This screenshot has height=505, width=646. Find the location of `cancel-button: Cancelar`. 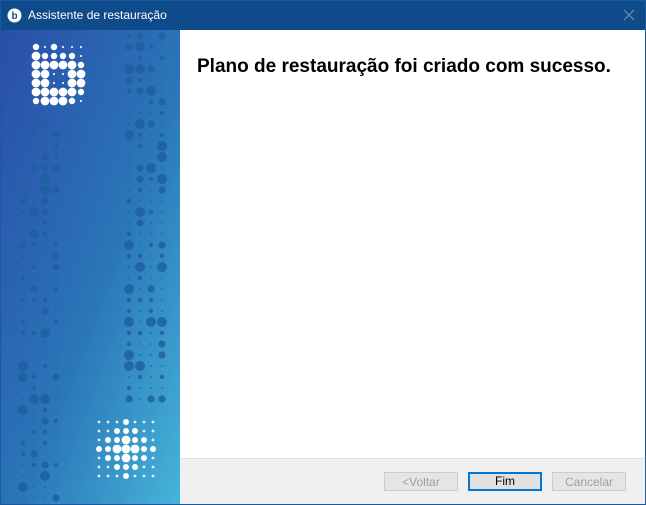

cancel-button: Cancelar is located at coordinates (589, 481).